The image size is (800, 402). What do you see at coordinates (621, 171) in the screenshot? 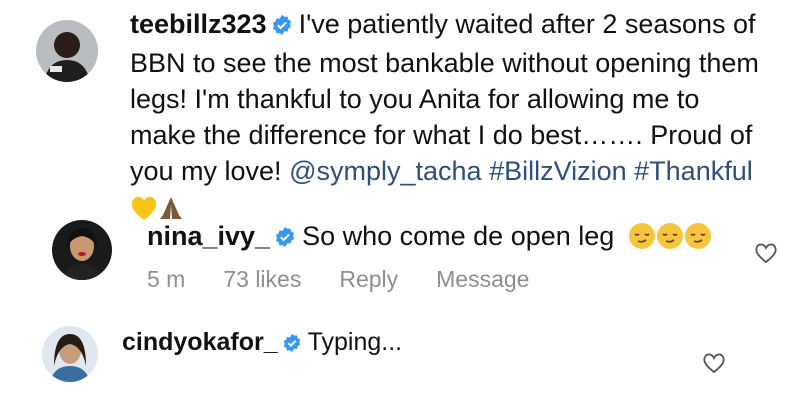
I see `hashtag-links: #BillzVizion #Thankful` at bounding box center [621, 171].